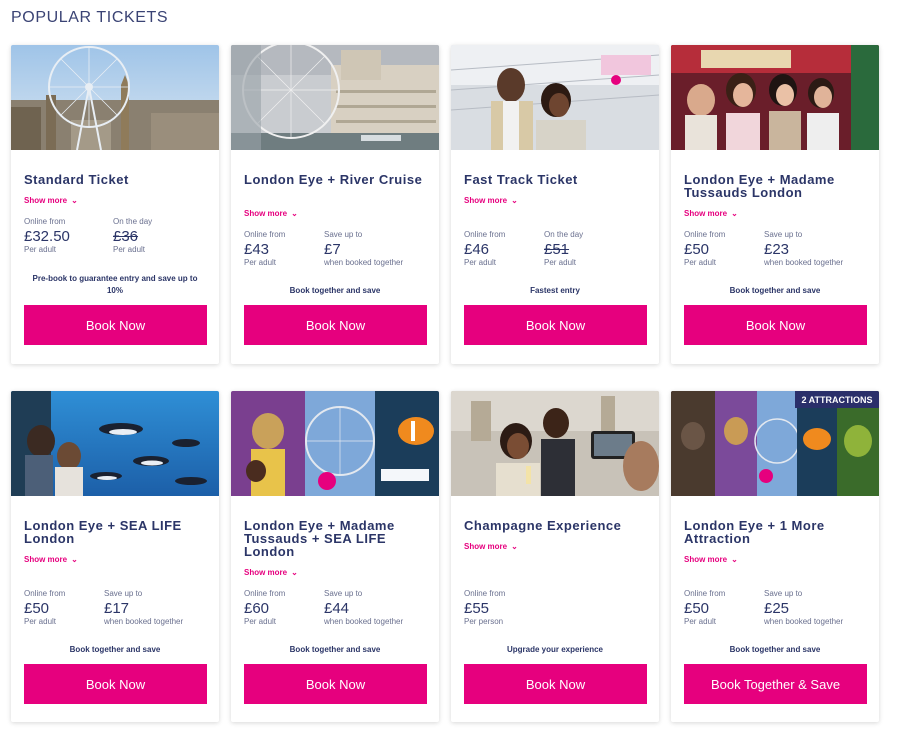 The image size is (899, 746). What do you see at coordinates (484, 607) in the screenshot?
I see `online-price: Online from £55 Per person` at bounding box center [484, 607].